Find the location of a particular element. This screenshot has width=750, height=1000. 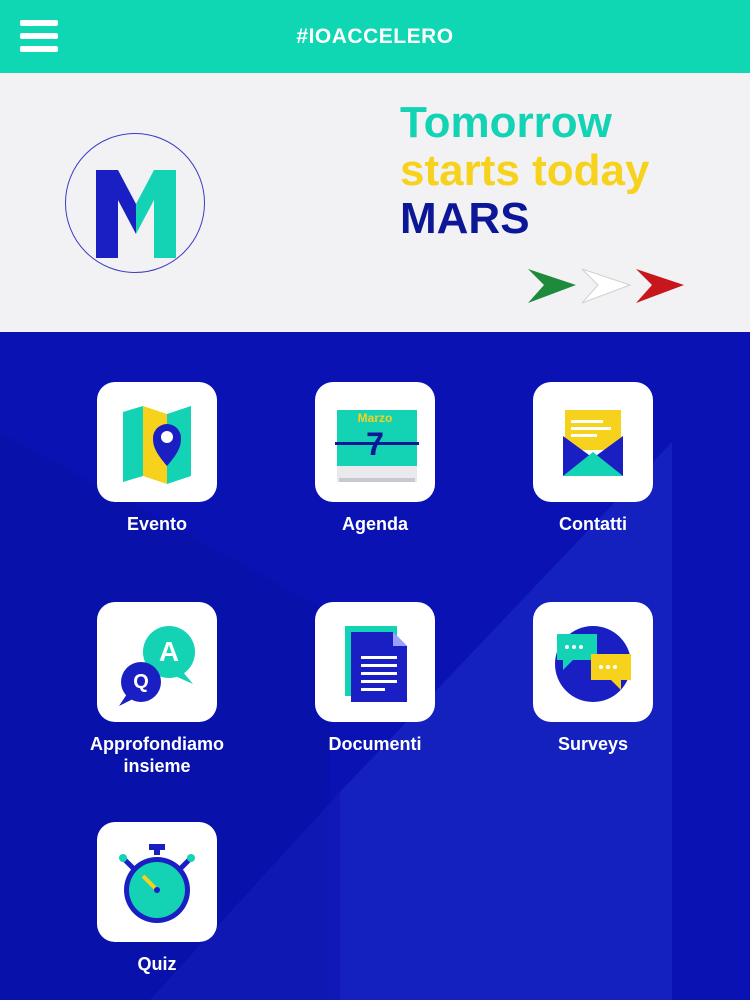

calendar-month: Marzo is located at coordinates (375, 418).